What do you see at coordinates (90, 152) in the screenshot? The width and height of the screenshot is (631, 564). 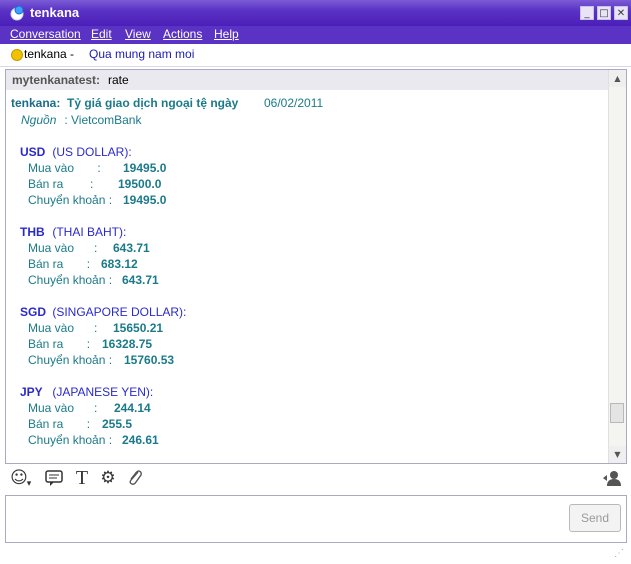 I see `currency-name: (US DOLLAR):` at bounding box center [90, 152].